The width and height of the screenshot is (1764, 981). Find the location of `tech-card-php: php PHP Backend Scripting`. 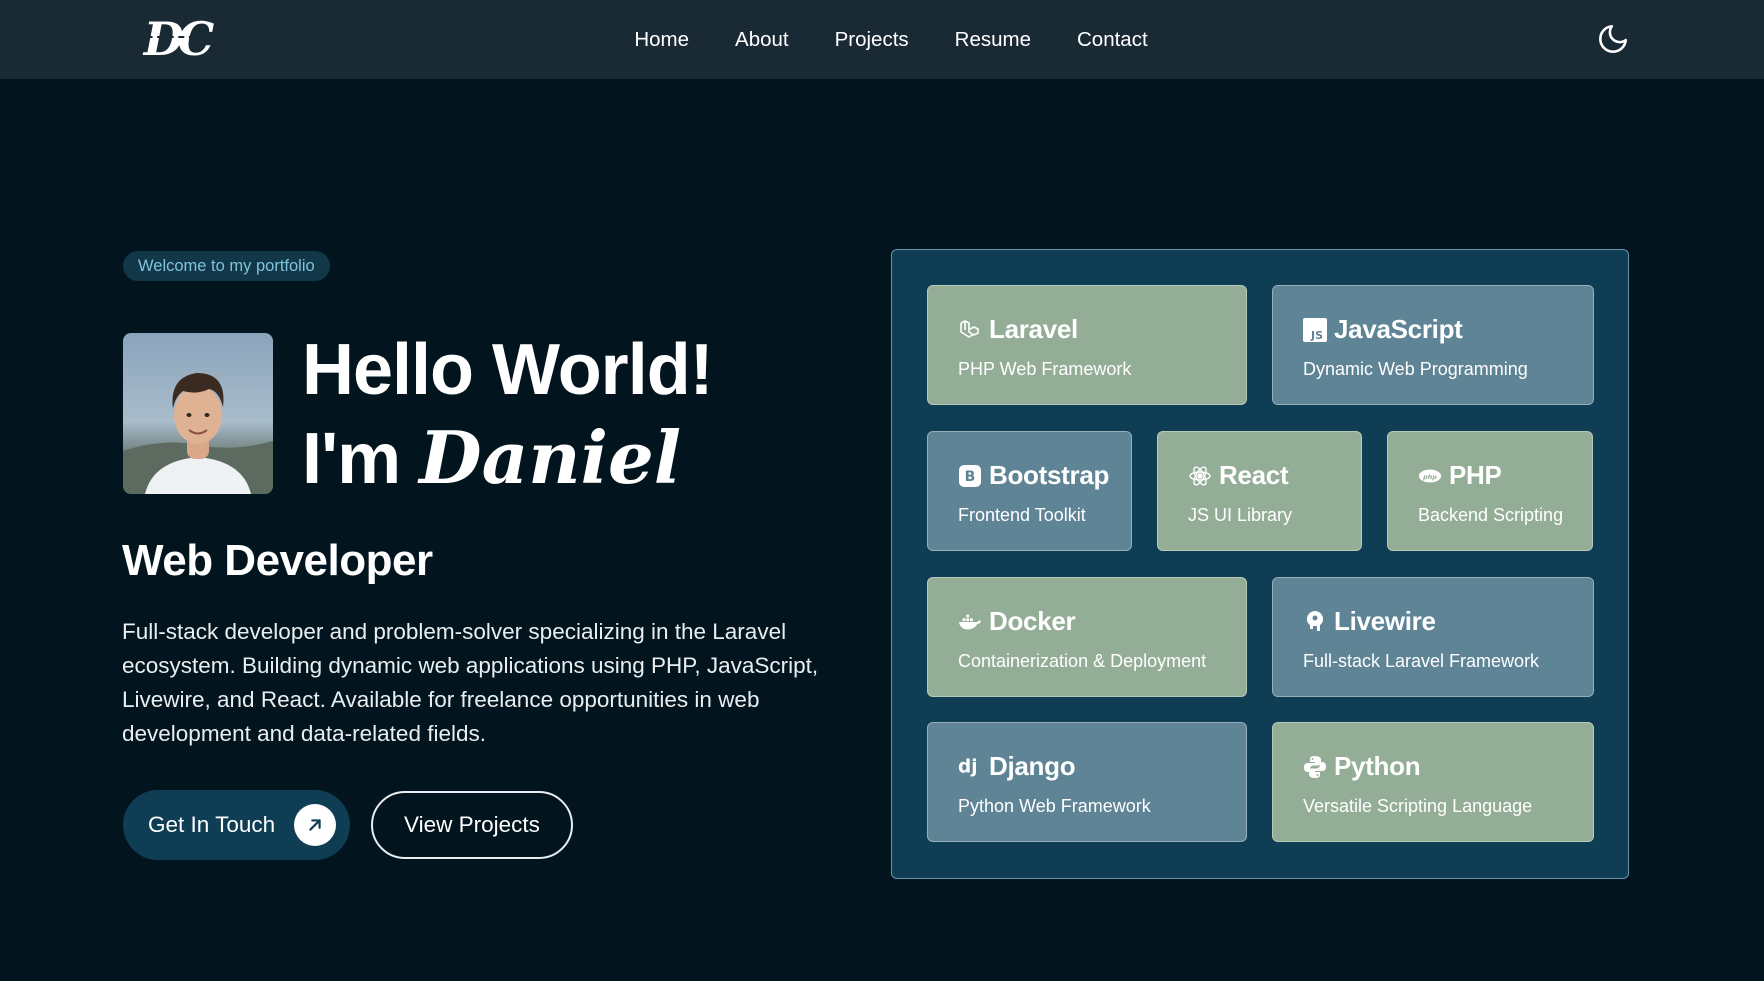

tech-card-php: php PHP Backend Scripting is located at coordinates (1490, 491).